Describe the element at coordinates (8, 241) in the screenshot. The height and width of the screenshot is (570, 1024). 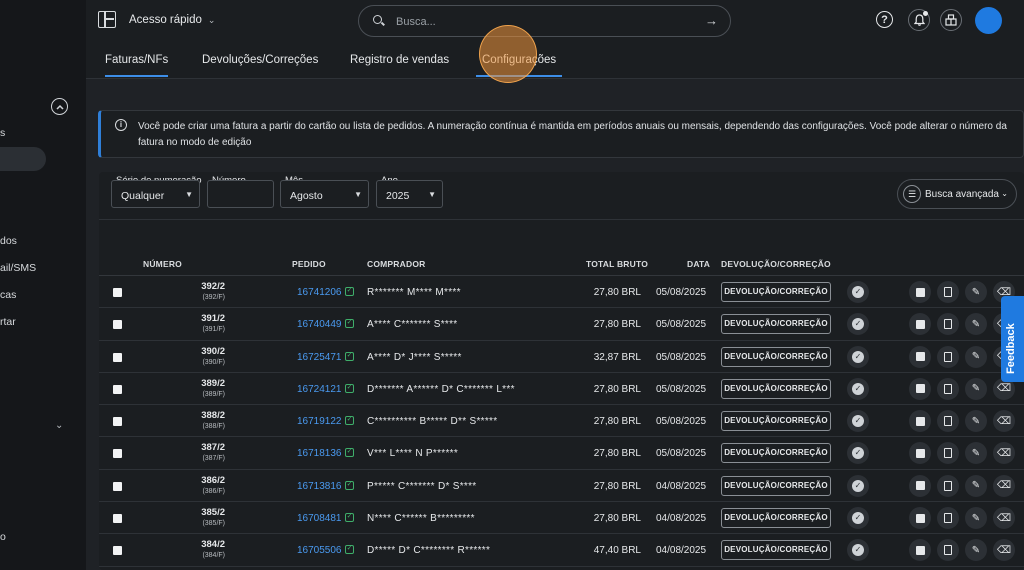
I see `sidebar-item: dos` at that location.